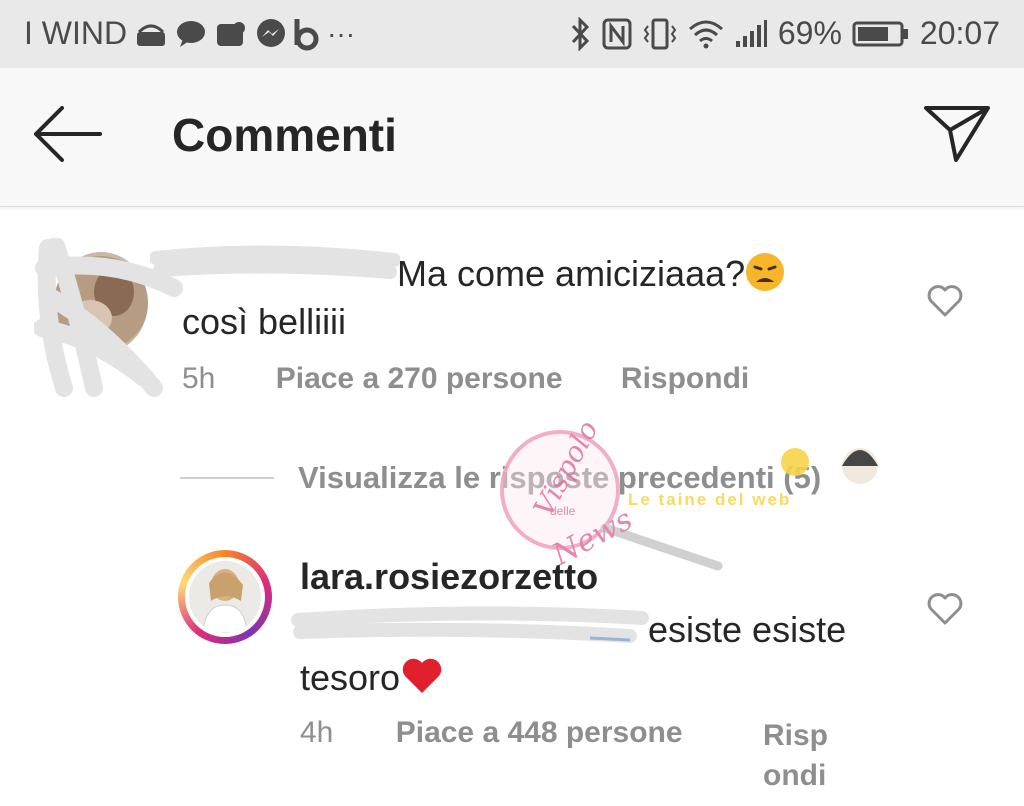 The width and height of the screenshot is (1024, 806). Describe the element at coordinates (422, 676) in the screenshot. I see `red-heart-icon` at that location.